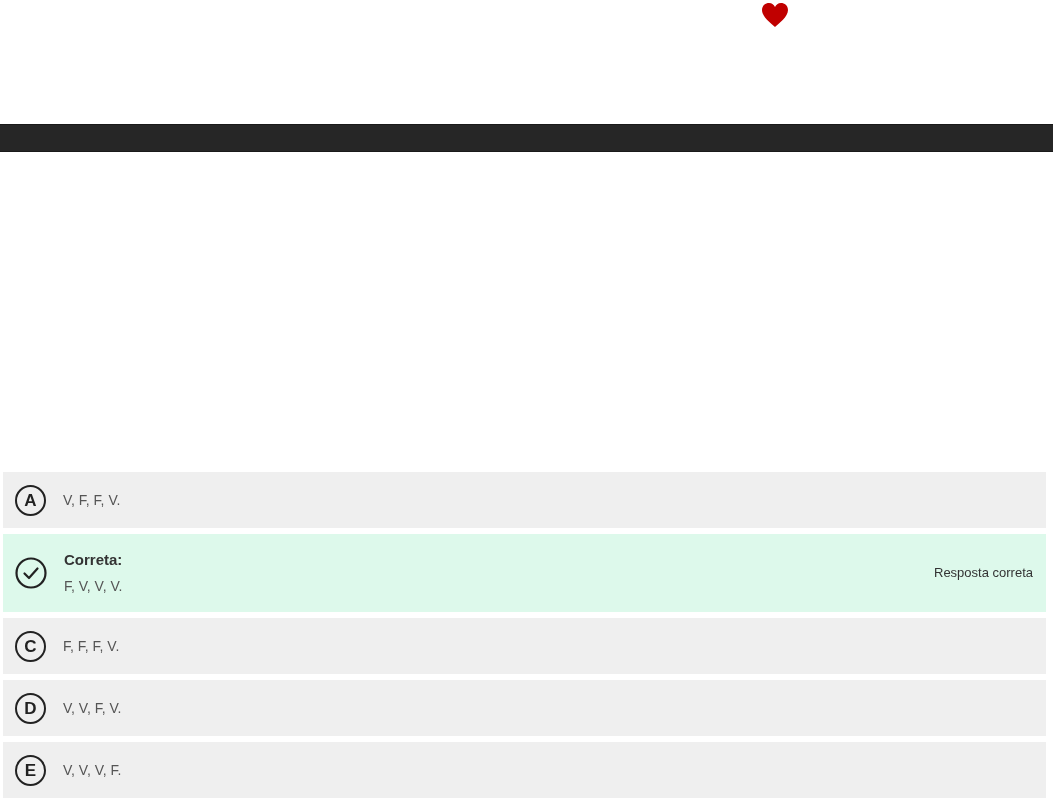 This screenshot has height=803, width=1053. What do you see at coordinates (30, 646) in the screenshot?
I see `option-letter-badge: C` at bounding box center [30, 646].